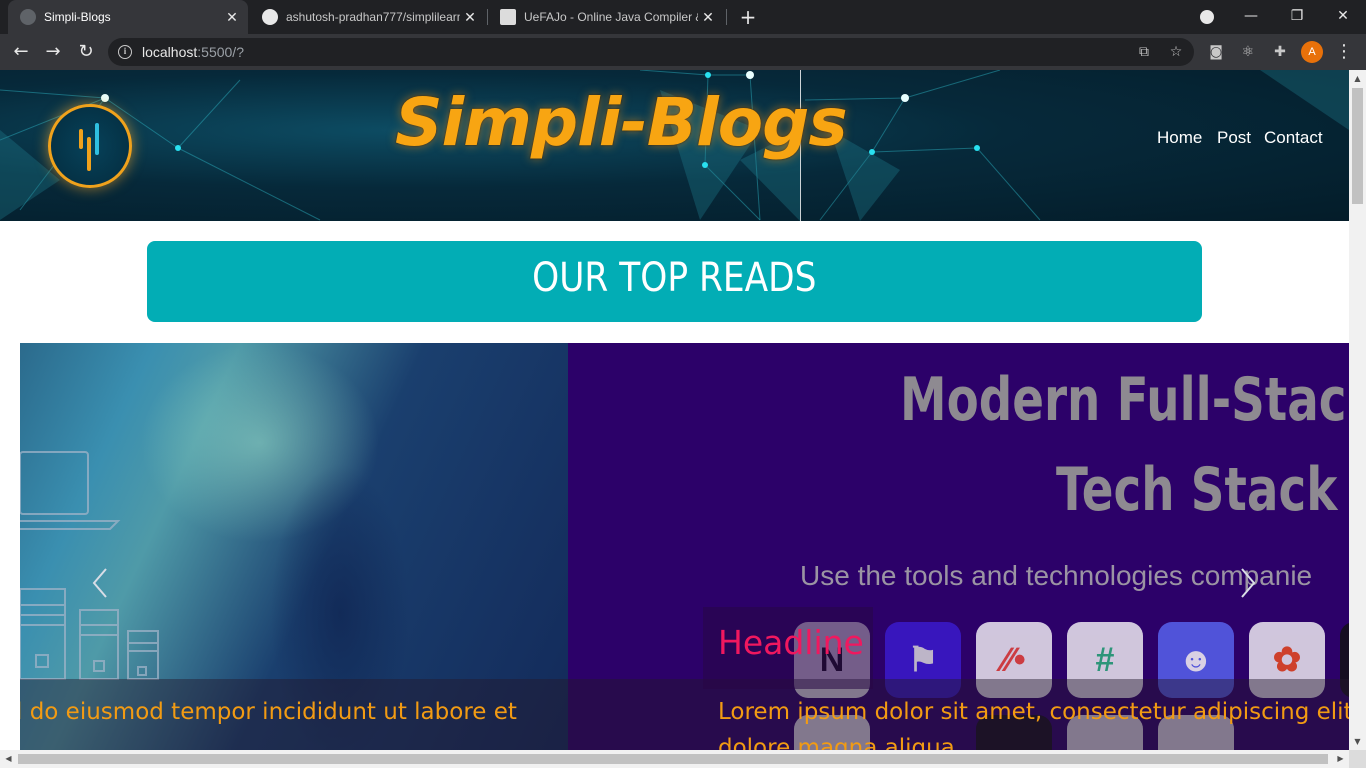  What do you see at coordinates (651, 52) in the screenshot?
I see `address-bar: i localhost:5500/? ⧉ ☆` at bounding box center [651, 52].